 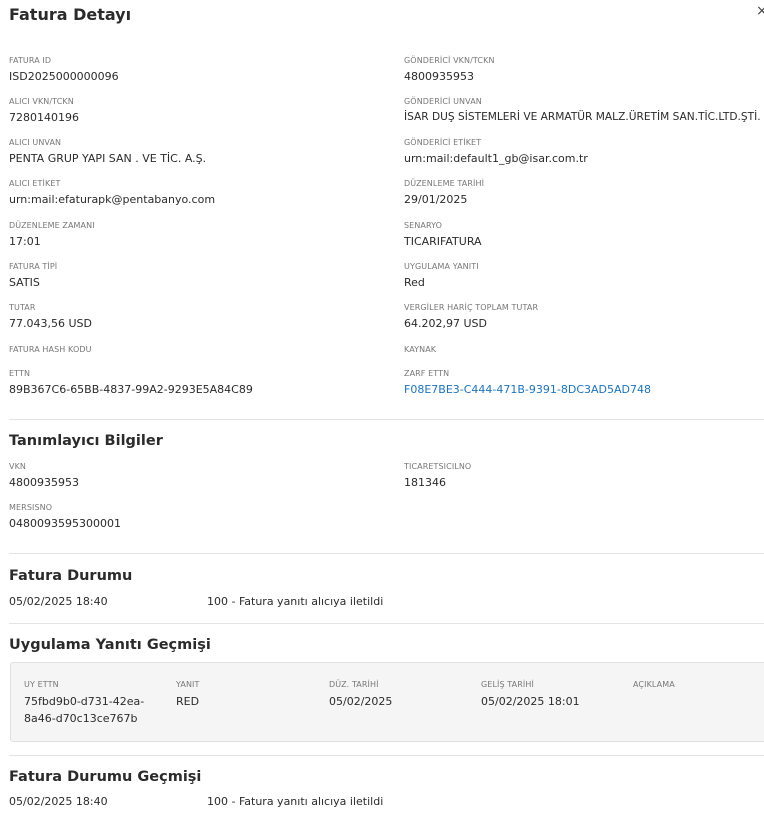 What do you see at coordinates (246, 695) in the screenshot?
I see `col-yanit: YANIT RED` at bounding box center [246, 695].